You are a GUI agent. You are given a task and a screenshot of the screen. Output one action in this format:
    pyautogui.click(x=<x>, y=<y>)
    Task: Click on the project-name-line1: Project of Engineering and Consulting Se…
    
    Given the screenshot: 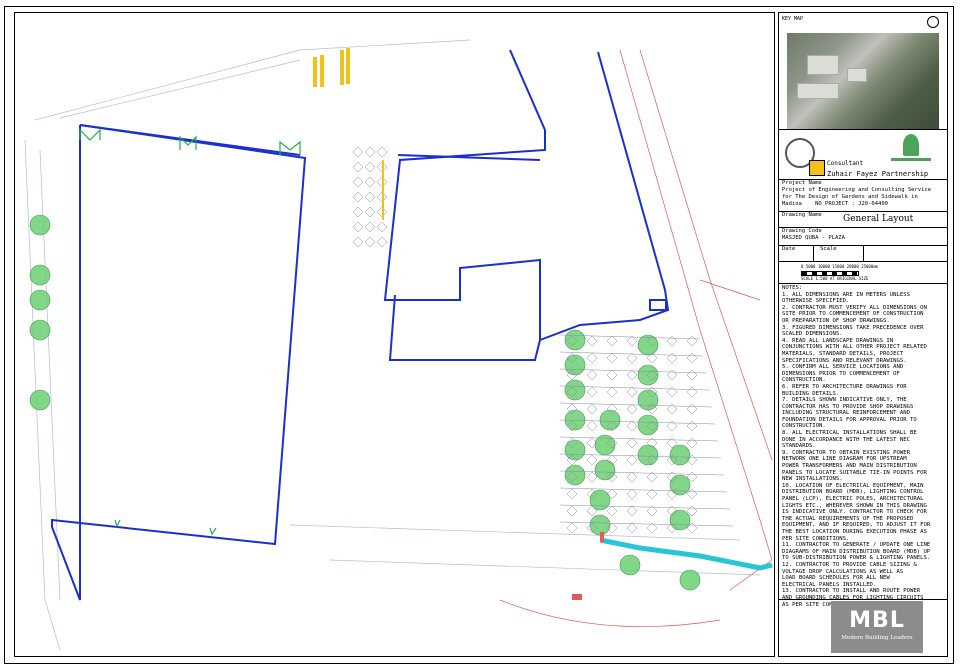 What is the action you would take?
    pyautogui.click(x=857, y=190)
    